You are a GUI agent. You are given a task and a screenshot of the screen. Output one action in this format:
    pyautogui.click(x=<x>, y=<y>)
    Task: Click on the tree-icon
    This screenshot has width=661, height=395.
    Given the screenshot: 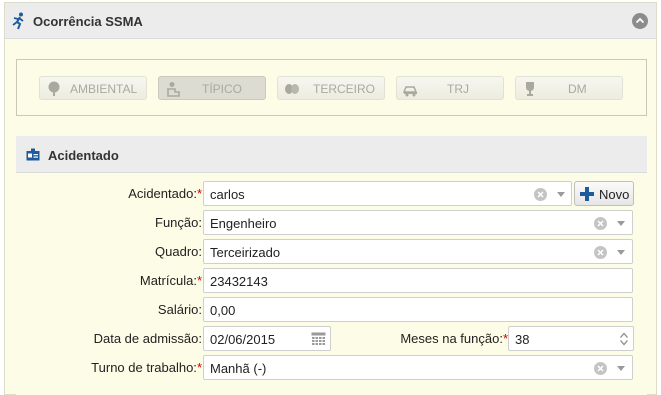 What is the action you would take?
    pyautogui.click(x=54, y=88)
    